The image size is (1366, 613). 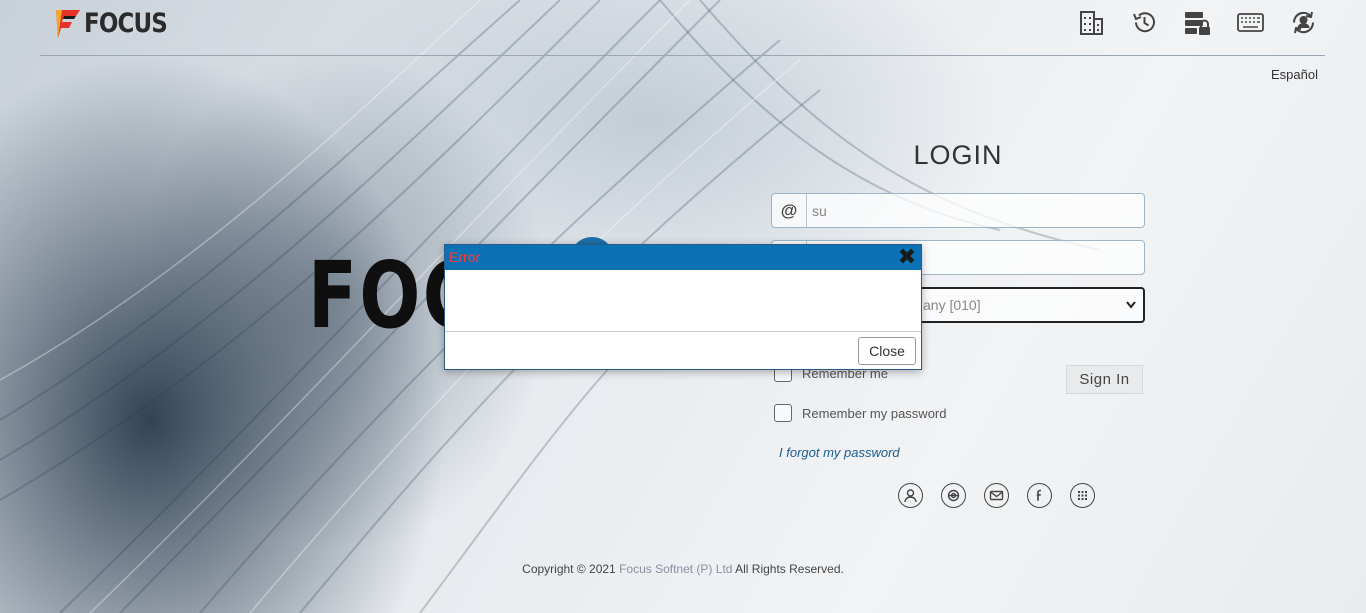 I want to click on dialog-titlebar: Error ✖, so click(x=683, y=257).